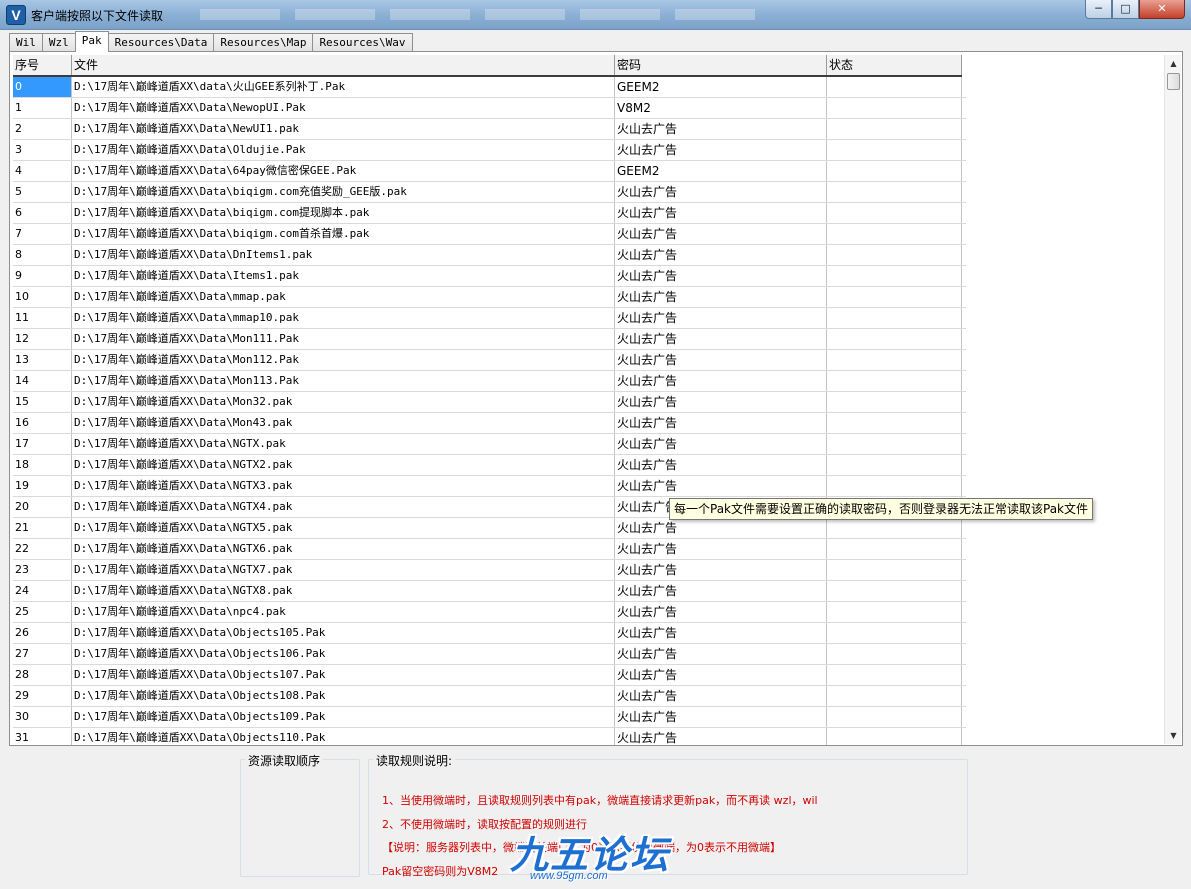 The height and width of the screenshot is (889, 1191). What do you see at coordinates (42, 381) in the screenshot?
I see `cell-index: 14` at bounding box center [42, 381].